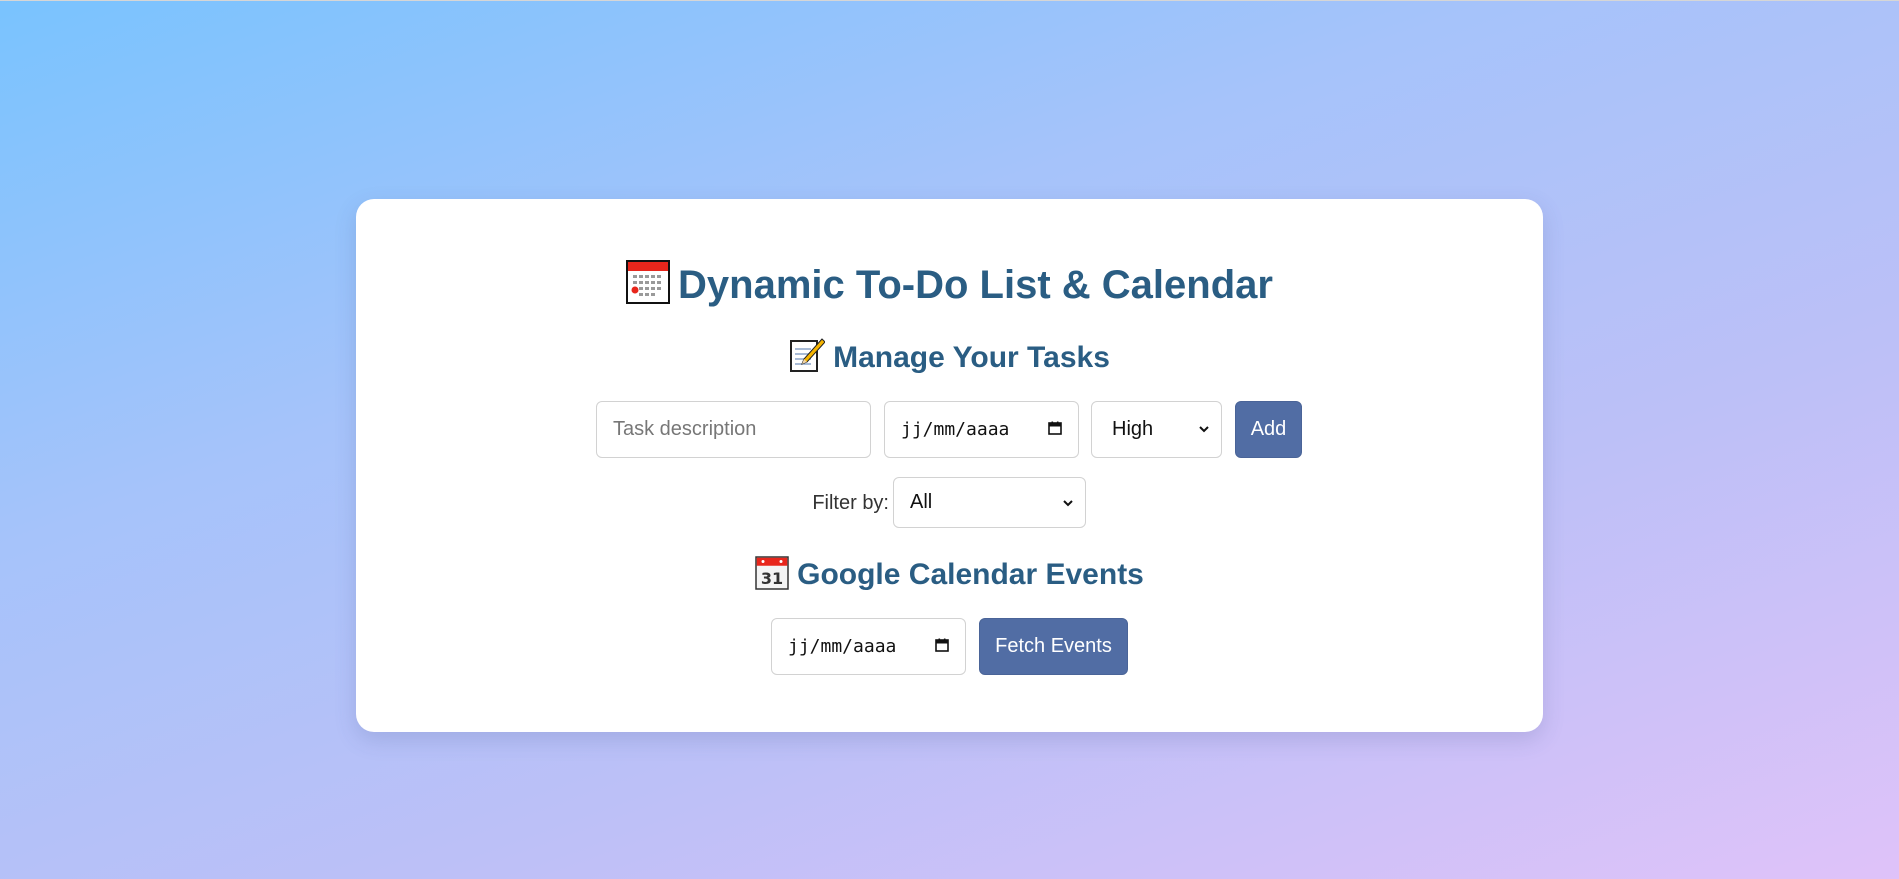 The width and height of the screenshot is (1899, 879). What do you see at coordinates (975, 285) in the screenshot?
I see `page-title-text: Dynamic To-Do List & Calendar` at bounding box center [975, 285].